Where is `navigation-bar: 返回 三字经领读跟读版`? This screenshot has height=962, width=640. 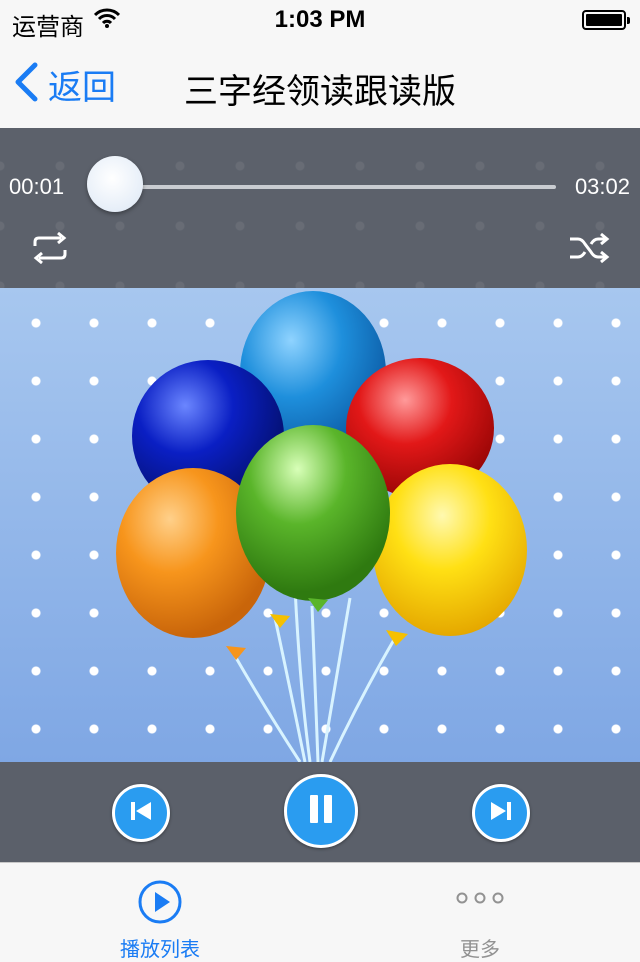 navigation-bar: 返回 三字经领读跟读版 is located at coordinates (320, 84).